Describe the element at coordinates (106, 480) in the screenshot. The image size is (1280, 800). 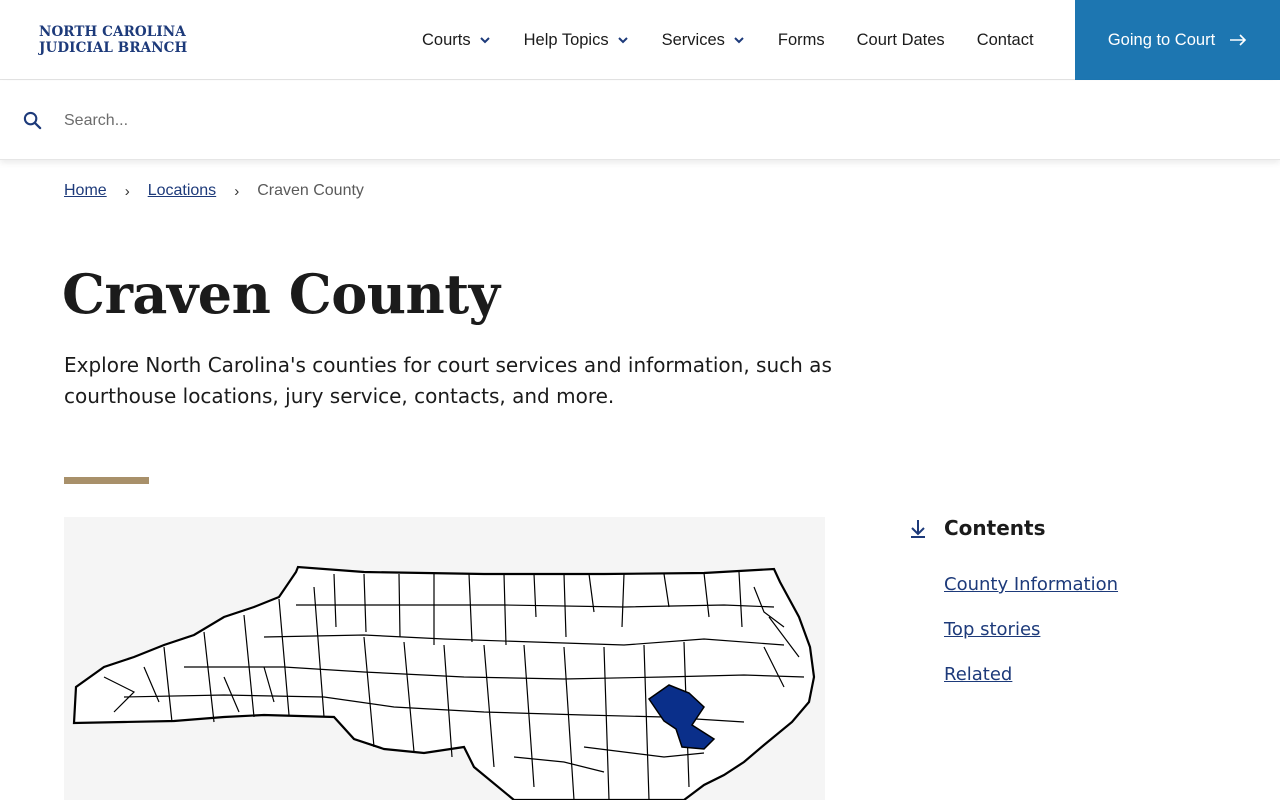
I see `accent-divider` at that location.